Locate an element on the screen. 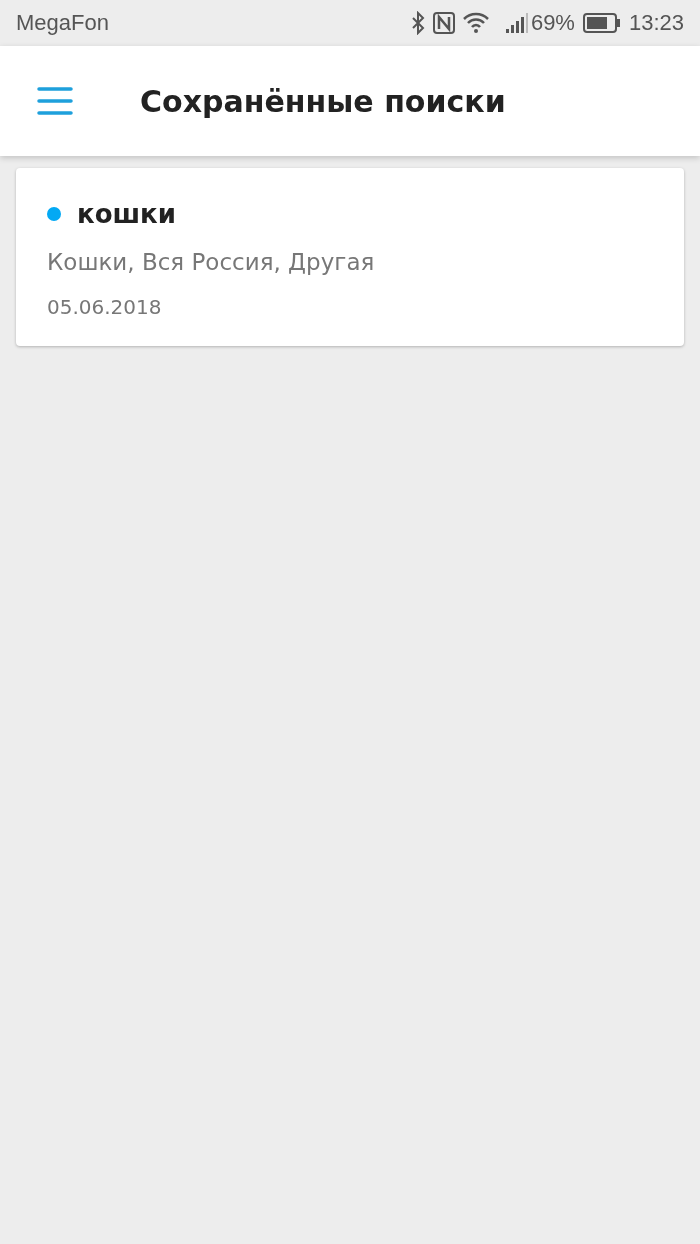 The height and width of the screenshot is (1244, 700). search-date: 05.06.2018 is located at coordinates (105, 307).